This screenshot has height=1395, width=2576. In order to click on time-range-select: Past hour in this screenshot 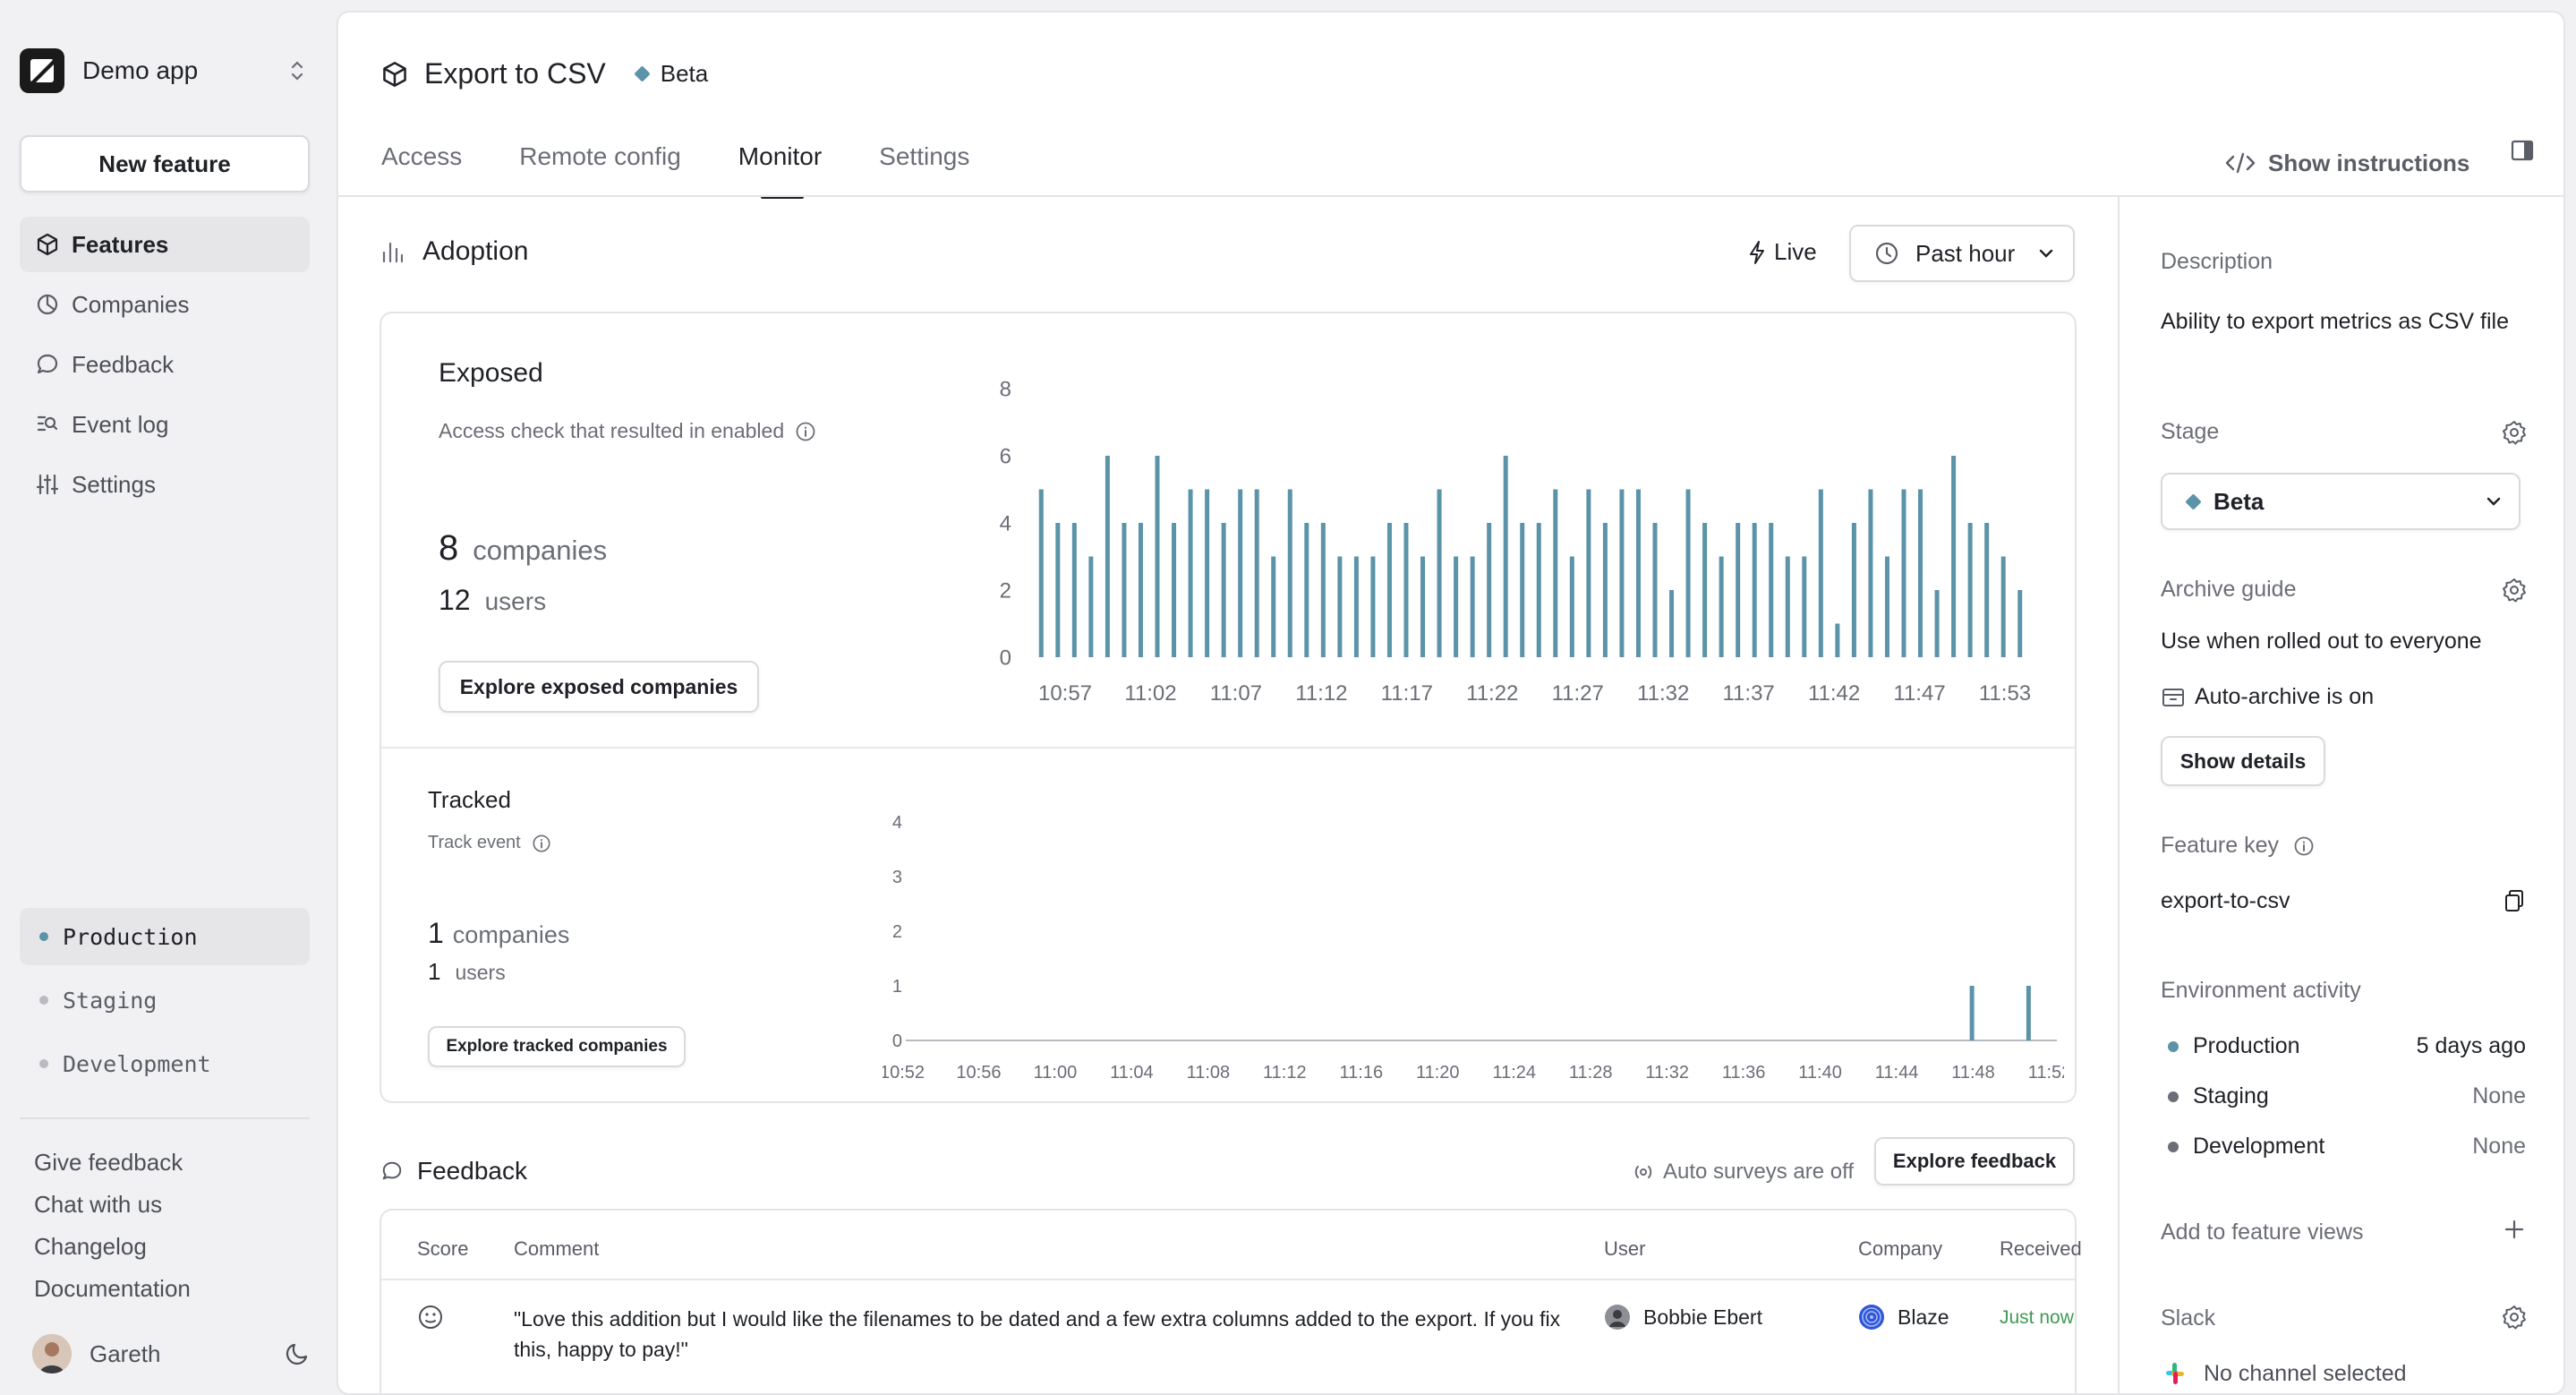, I will do `click(1962, 253)`.